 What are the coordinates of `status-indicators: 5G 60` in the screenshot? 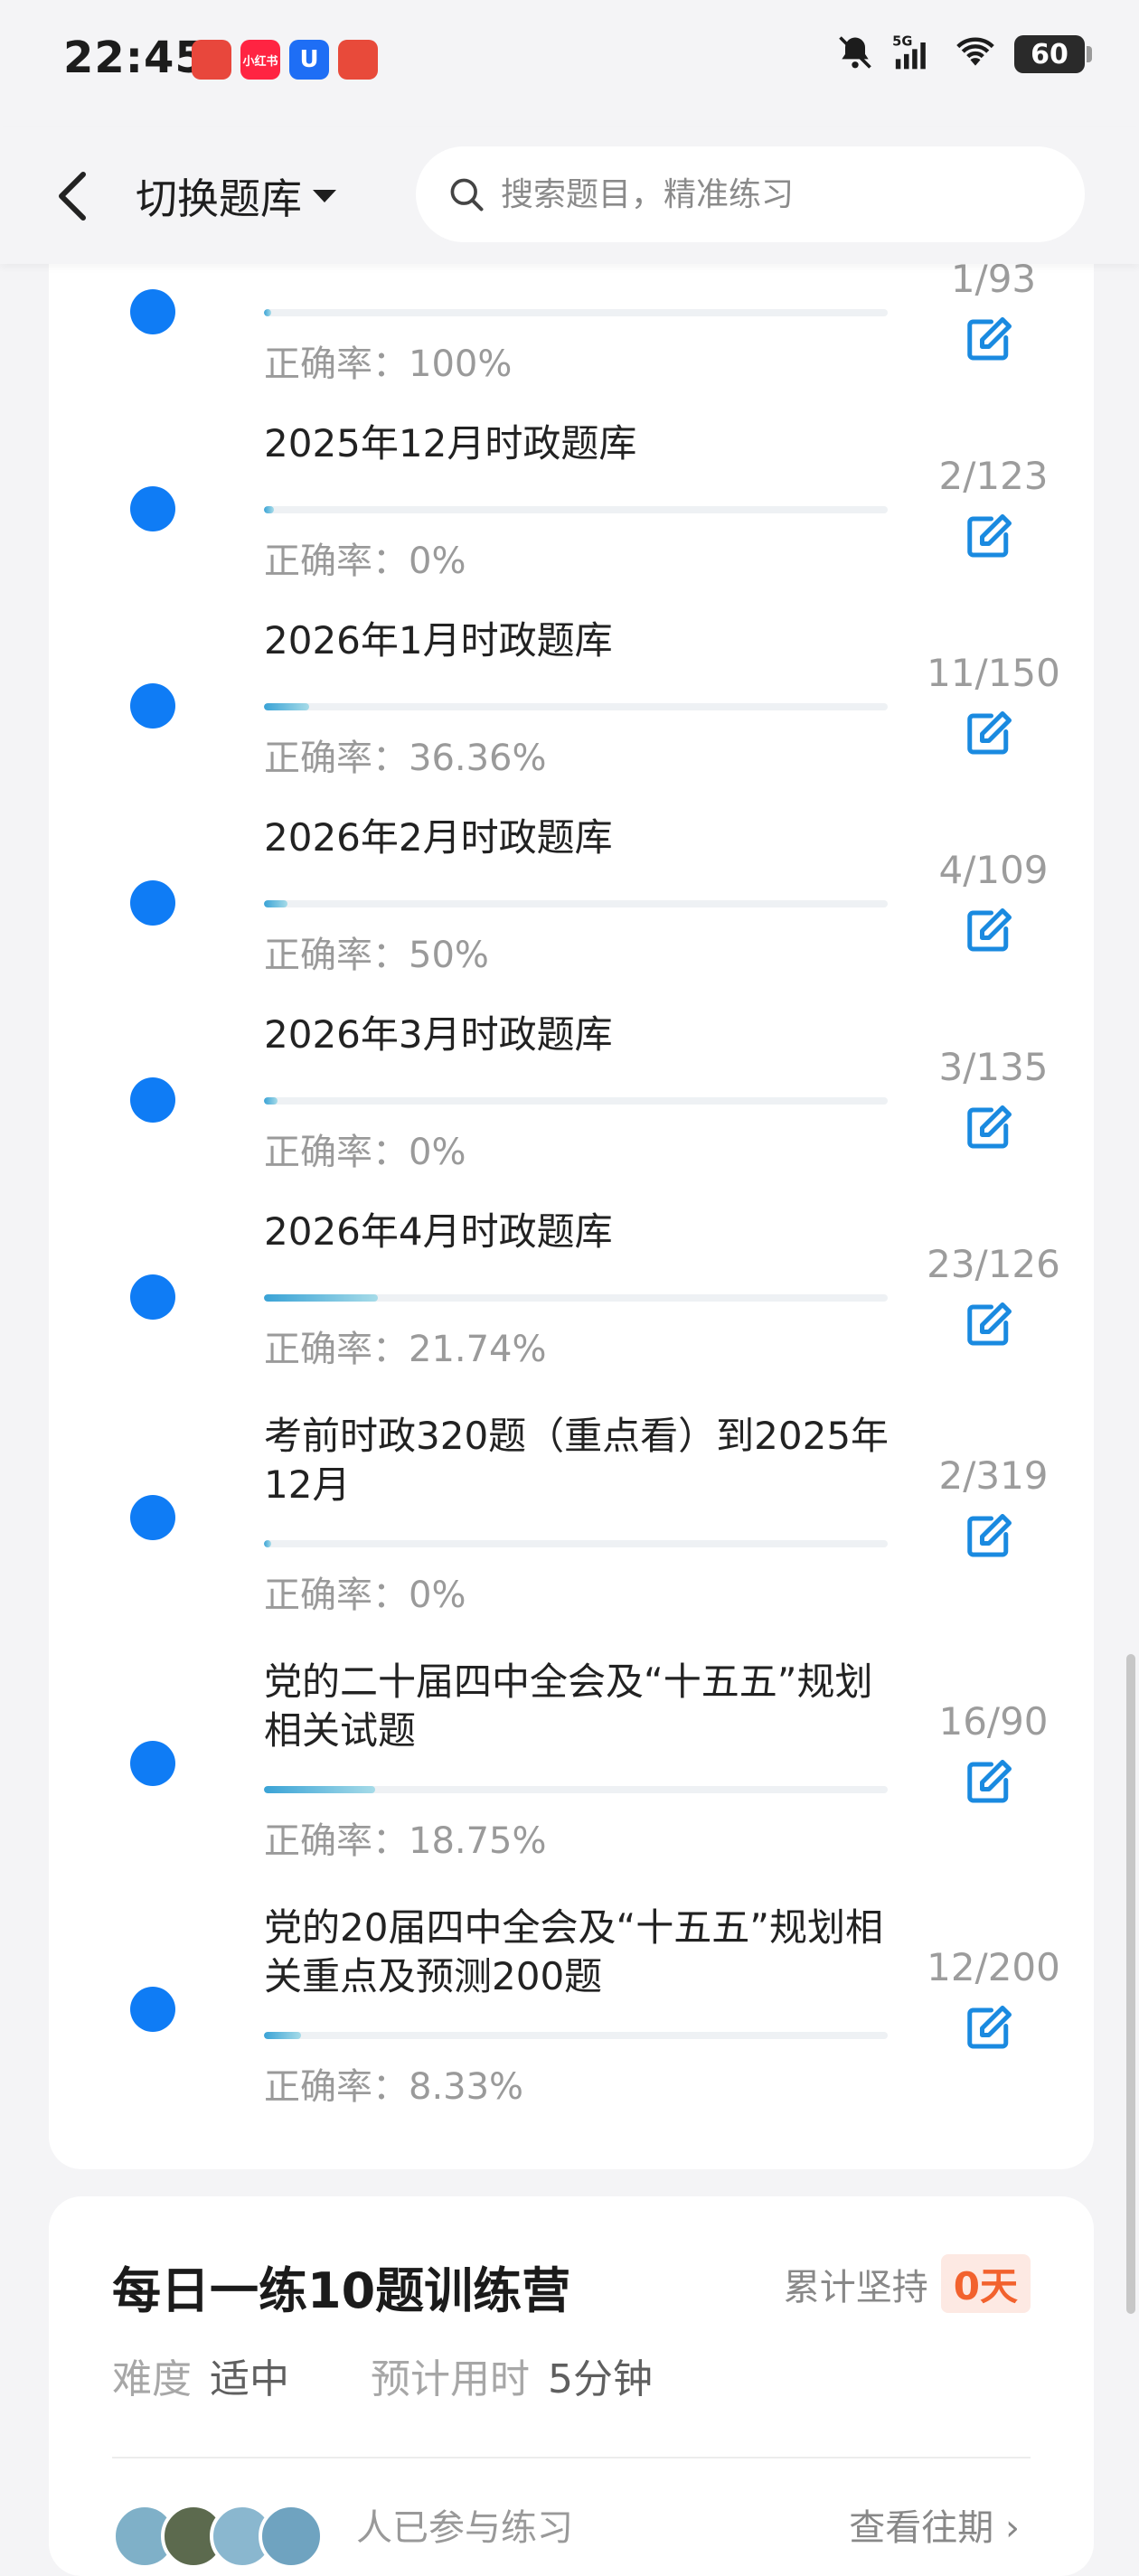 It's located at (963, 54).